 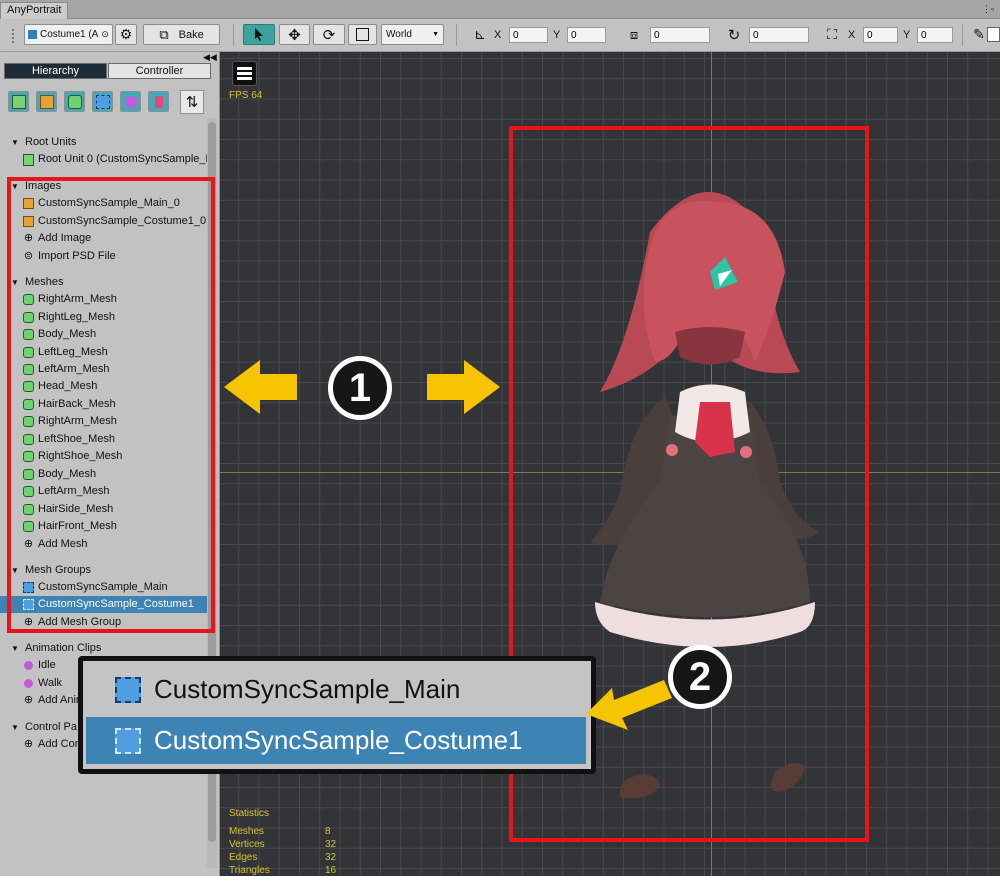 I want to click on palette-button, so click(x=993, y=34).